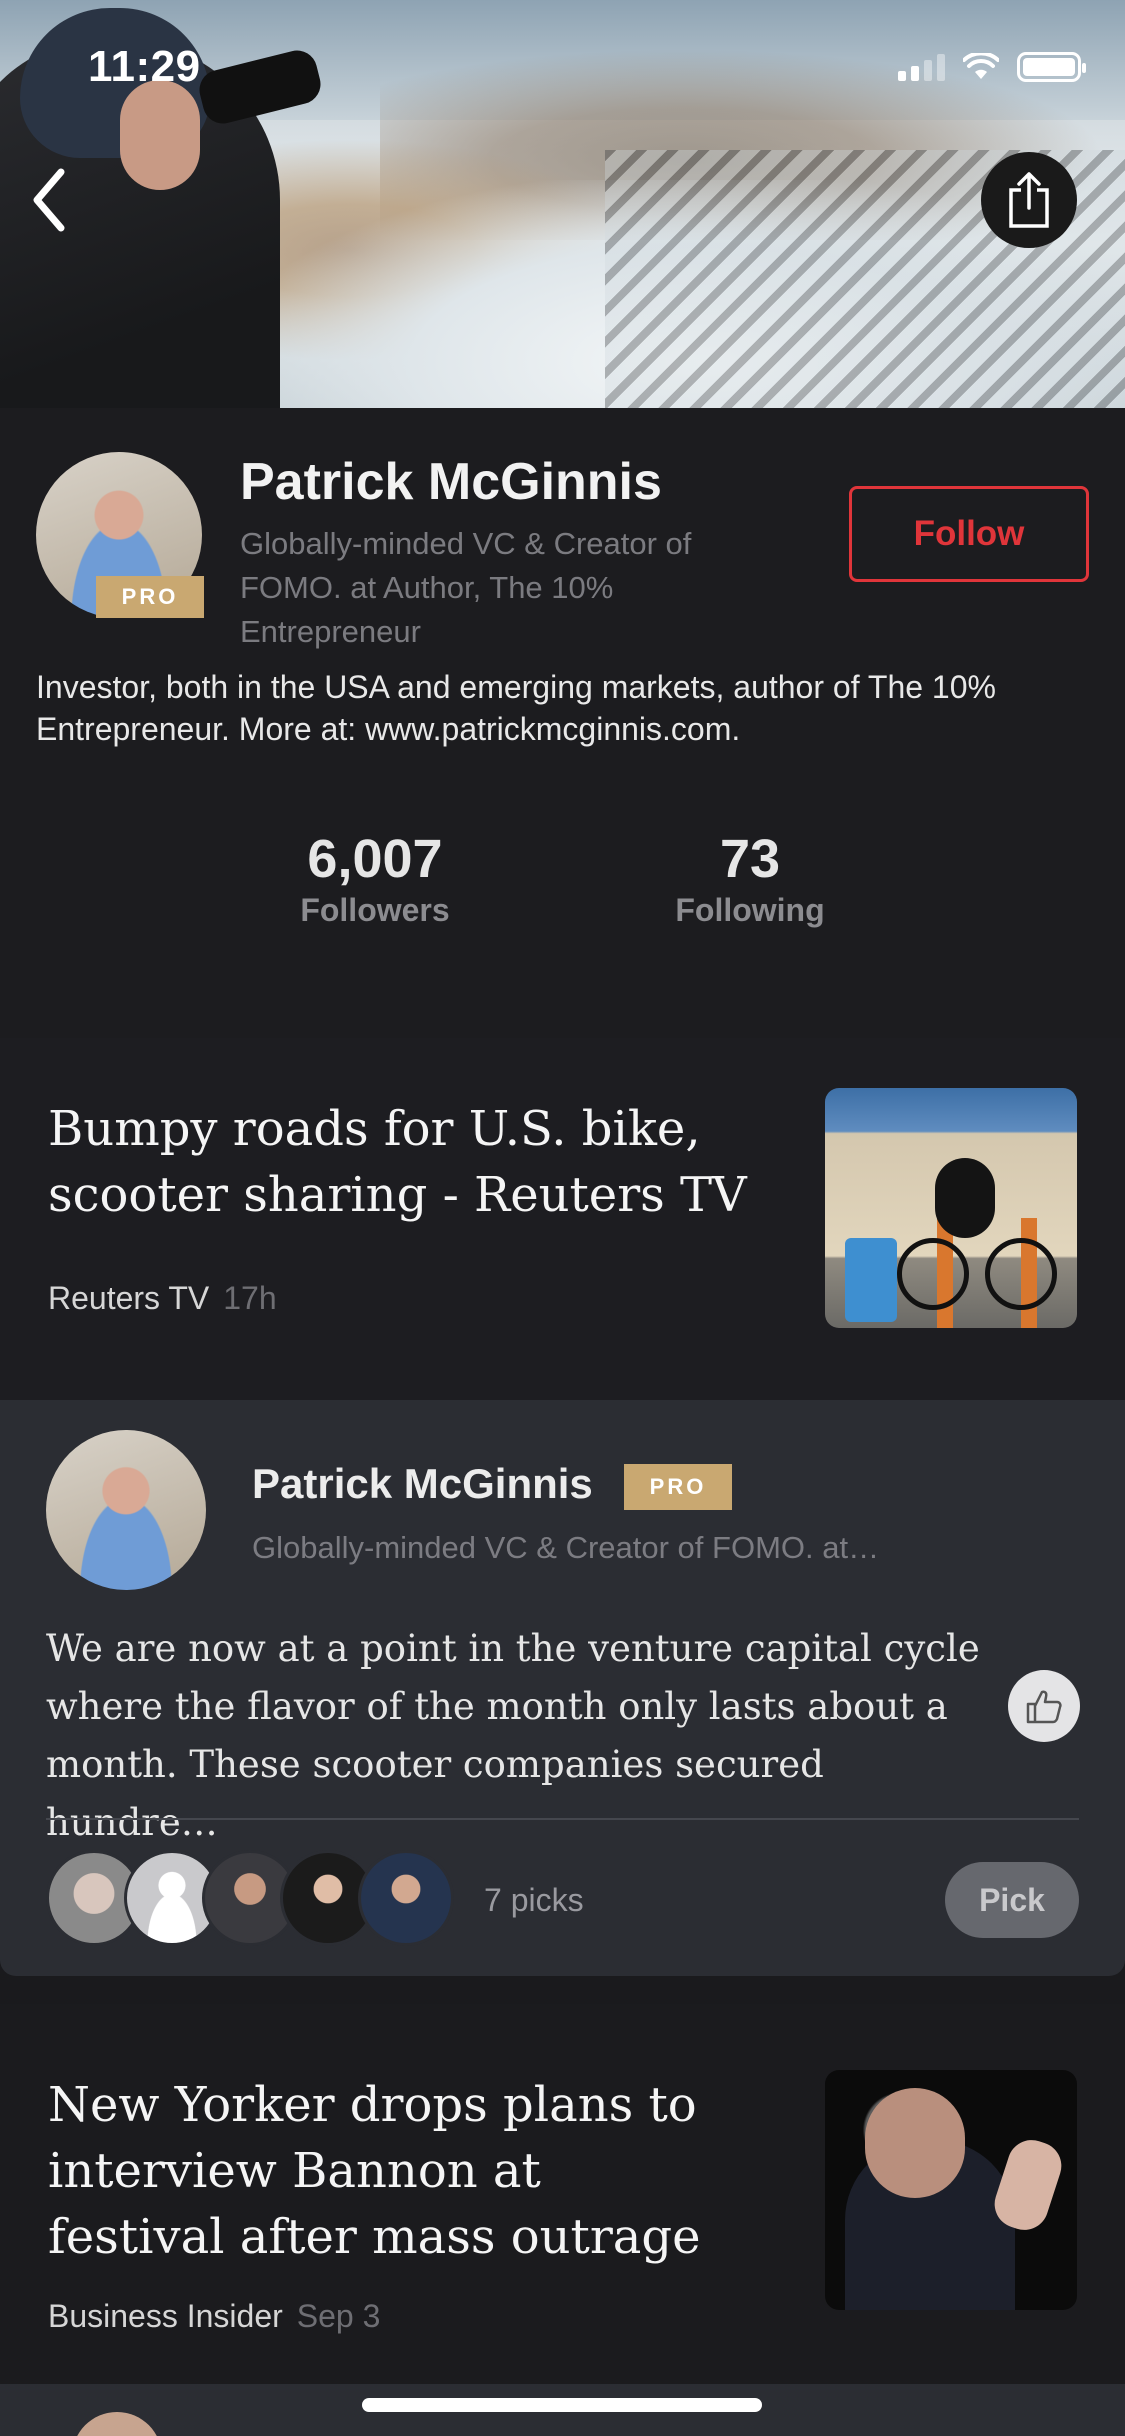 The width and height of the screenshot is (1125, 2436). I want to click on cellular-signal-icon, so click(921, 67).